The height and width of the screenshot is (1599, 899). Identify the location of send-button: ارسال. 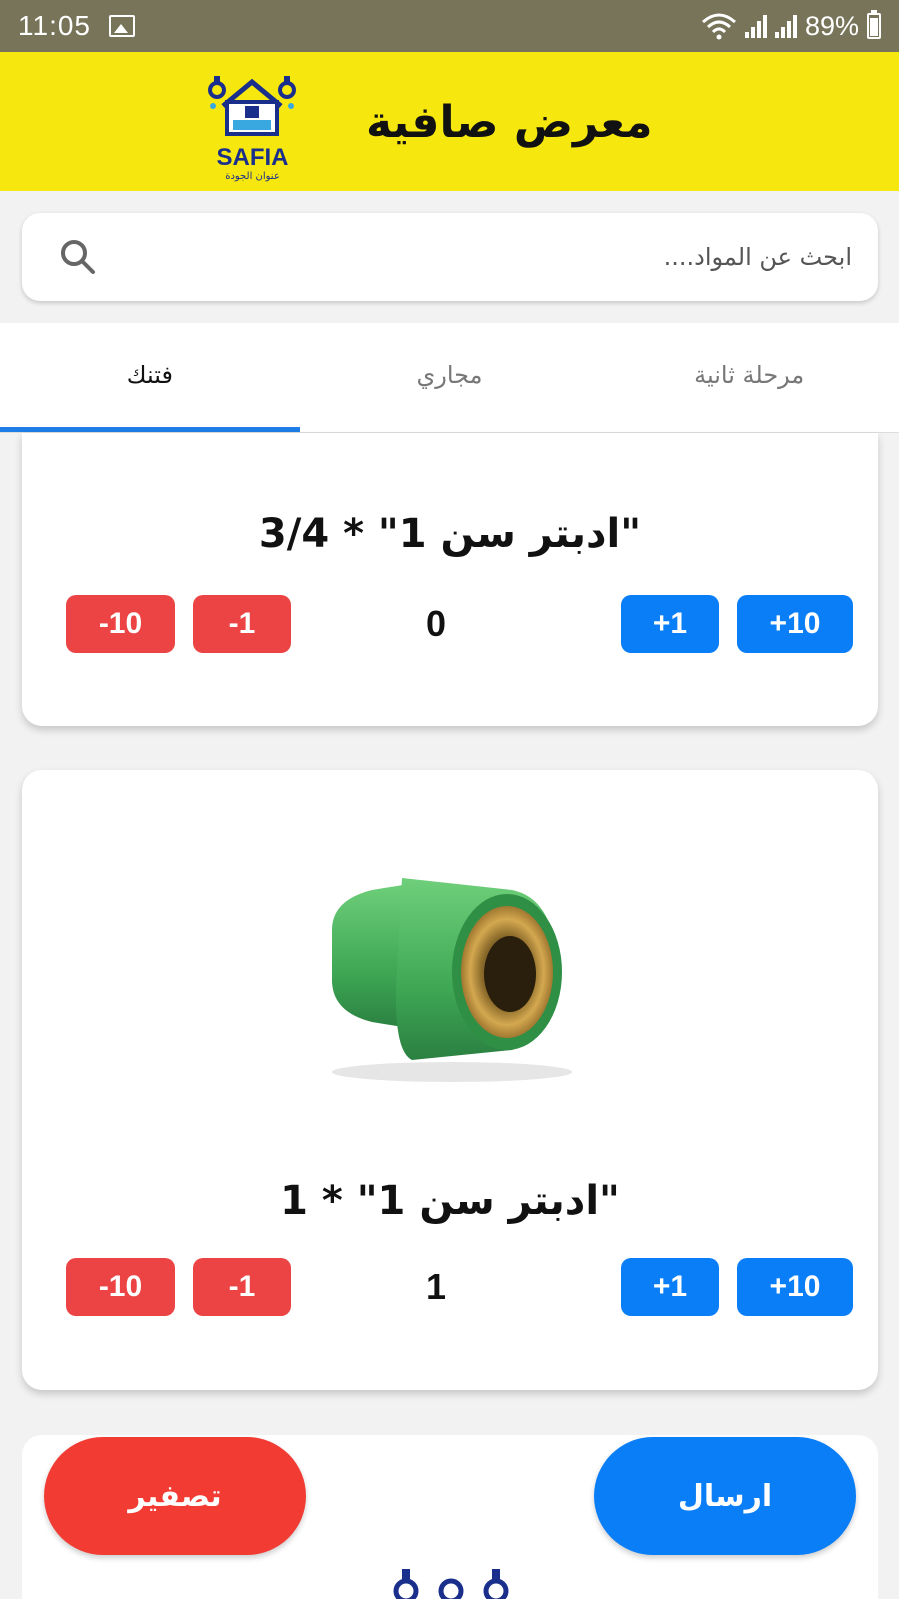
(725, 1496).